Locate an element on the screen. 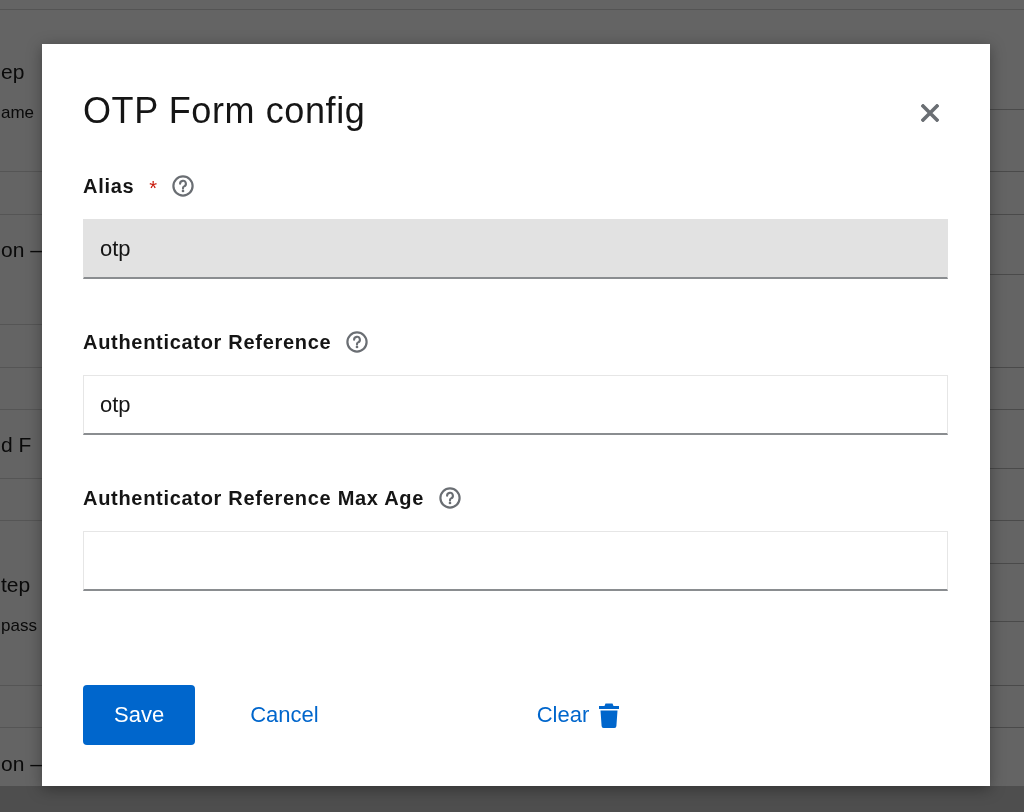 The height and width of the screenshot is (812, 1024). trash-icon is located at coordinates (609, 715).